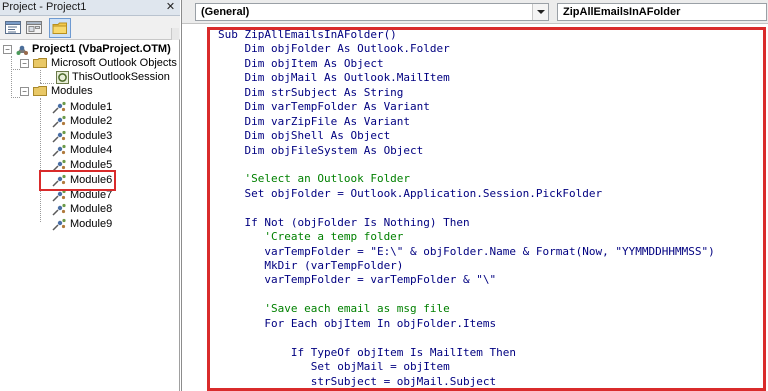 The width and height of the screenshot is (768, 391). What do you see at coordinates (101, 49) in the screenshot?
I see `tree-label-project: Project1 (VbaProject.OTM)` at bounding box center [101, 49].